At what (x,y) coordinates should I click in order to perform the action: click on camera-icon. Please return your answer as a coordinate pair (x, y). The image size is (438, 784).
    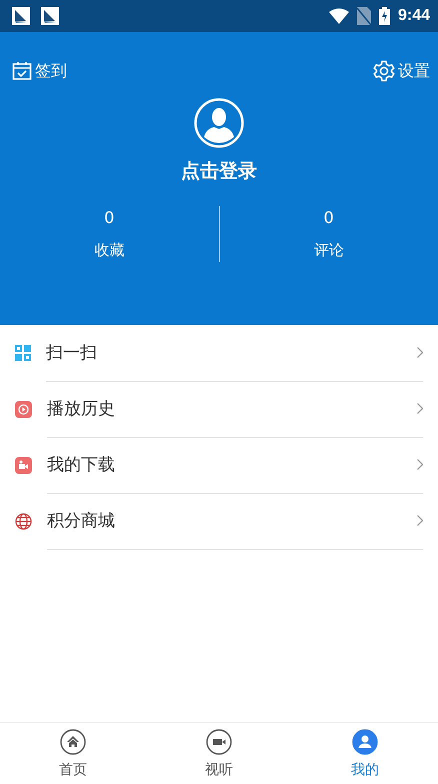
    Looking at the image, I should click on (23, 465).